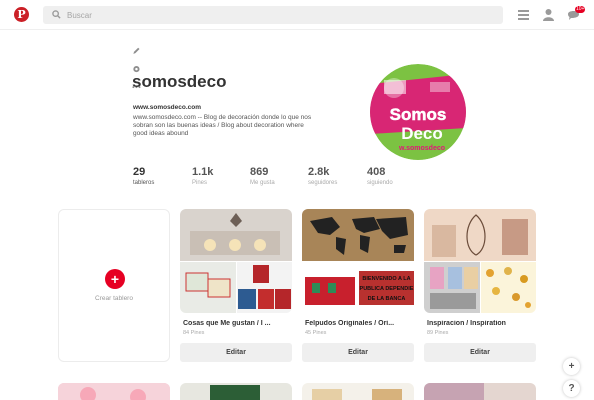  Describe the element at coordinates (167, 107) in the screenshot. I see `profile-website-link: www.somosdeco.com` at that location.